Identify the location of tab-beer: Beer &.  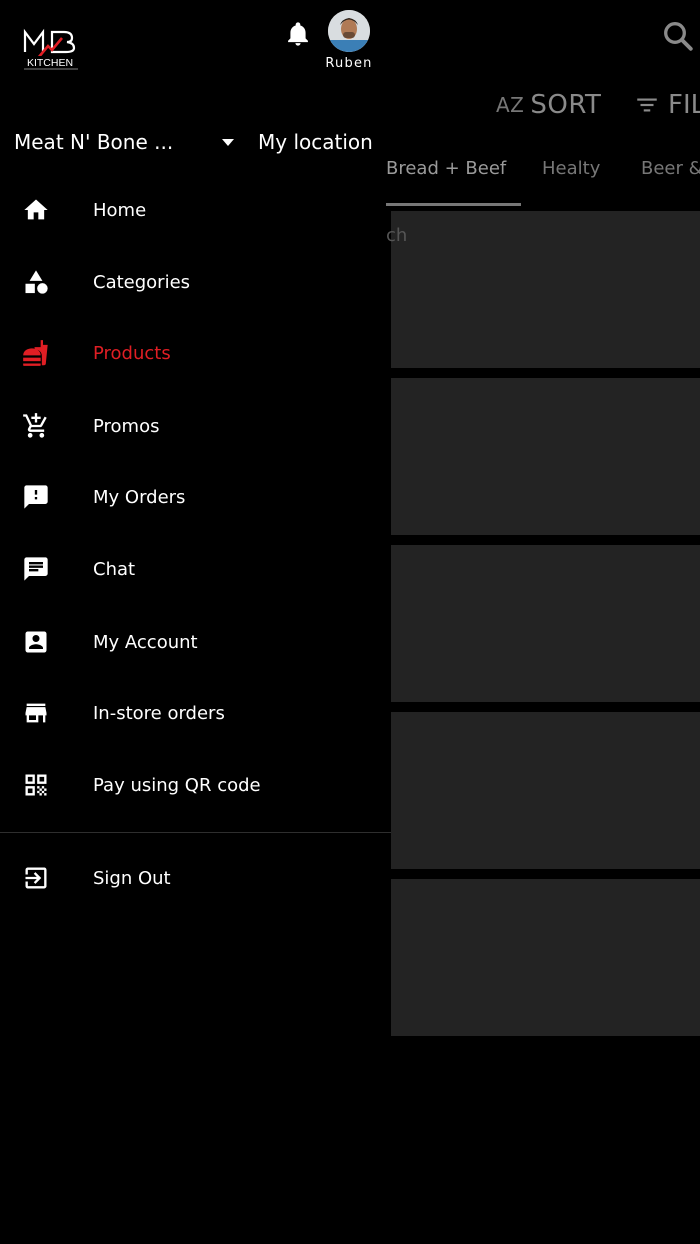
(670, 182).